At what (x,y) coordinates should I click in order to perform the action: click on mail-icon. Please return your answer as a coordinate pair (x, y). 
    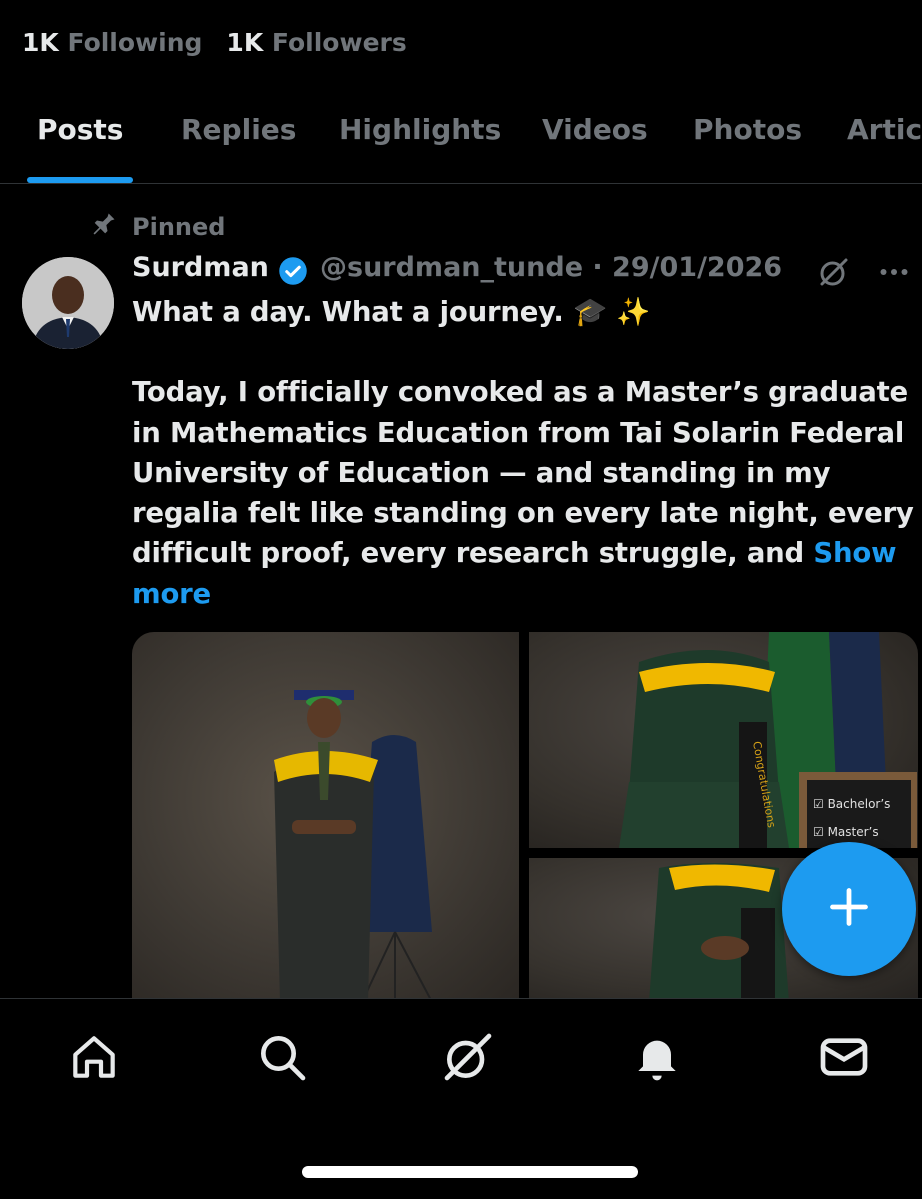
    Looking at the image, I should click on (844, 1057).